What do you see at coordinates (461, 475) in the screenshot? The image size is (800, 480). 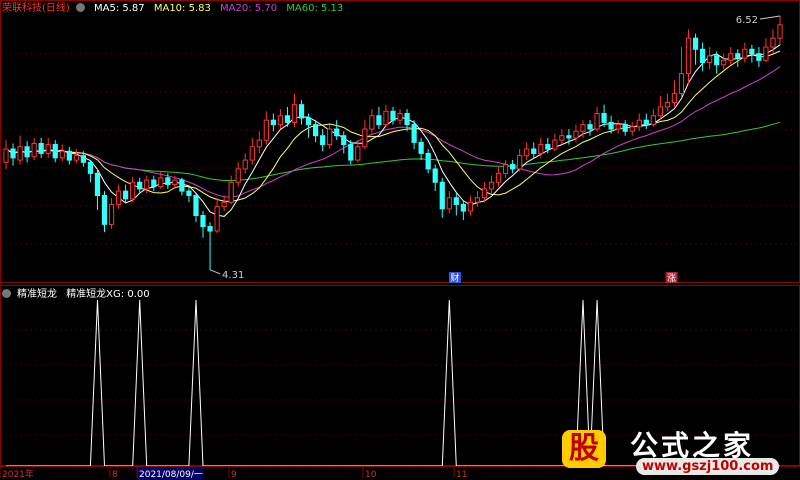 I see `axis-label: 11` at bounding box center [461, 475].